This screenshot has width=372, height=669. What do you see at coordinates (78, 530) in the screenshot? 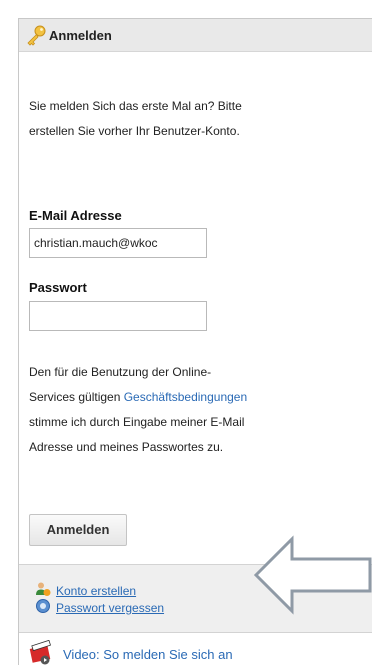
I see `login-button: Anmelden` at bounding box center [78, 530].